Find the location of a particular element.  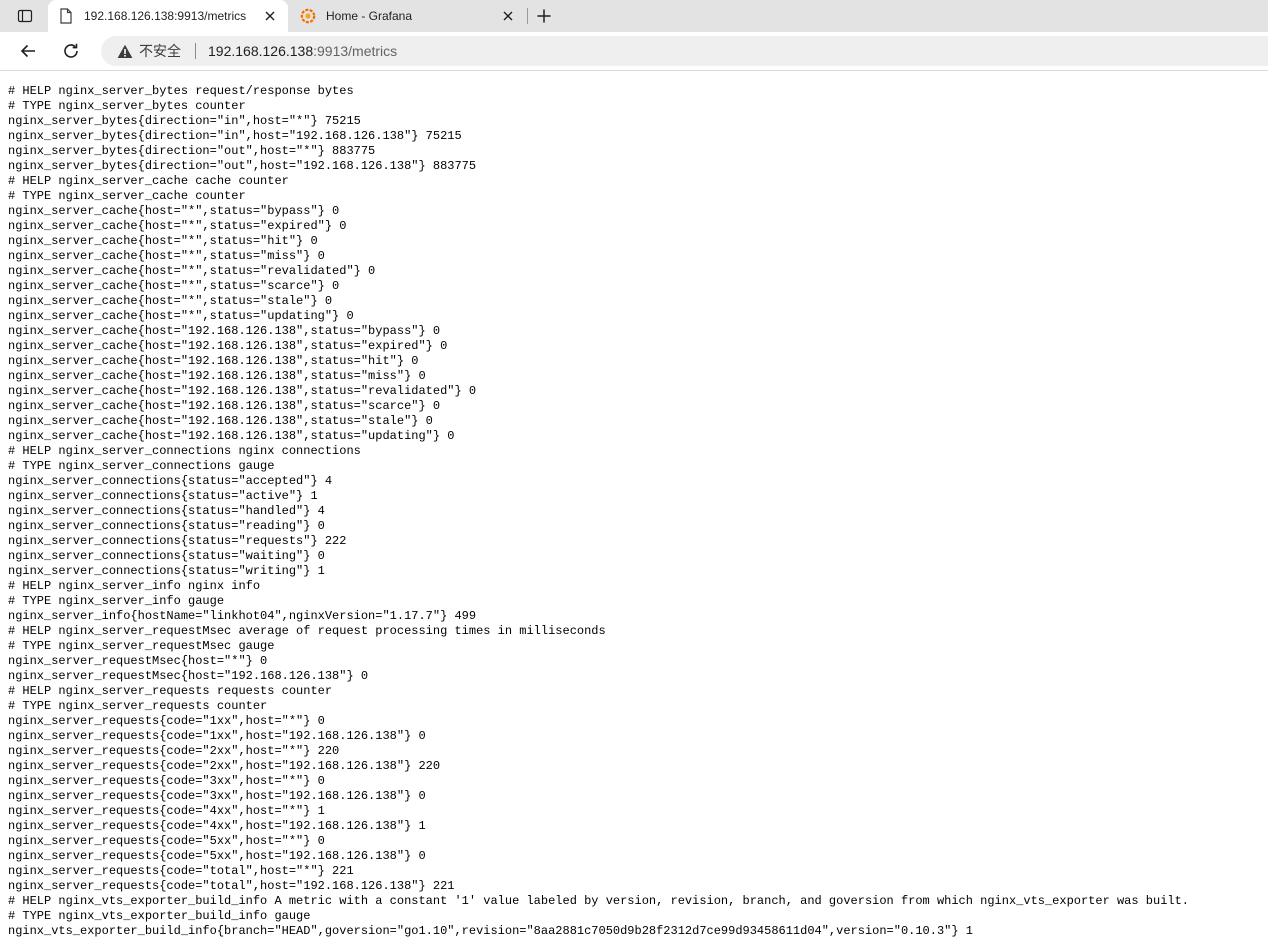

reload-button is located at coordinates (71, 51).